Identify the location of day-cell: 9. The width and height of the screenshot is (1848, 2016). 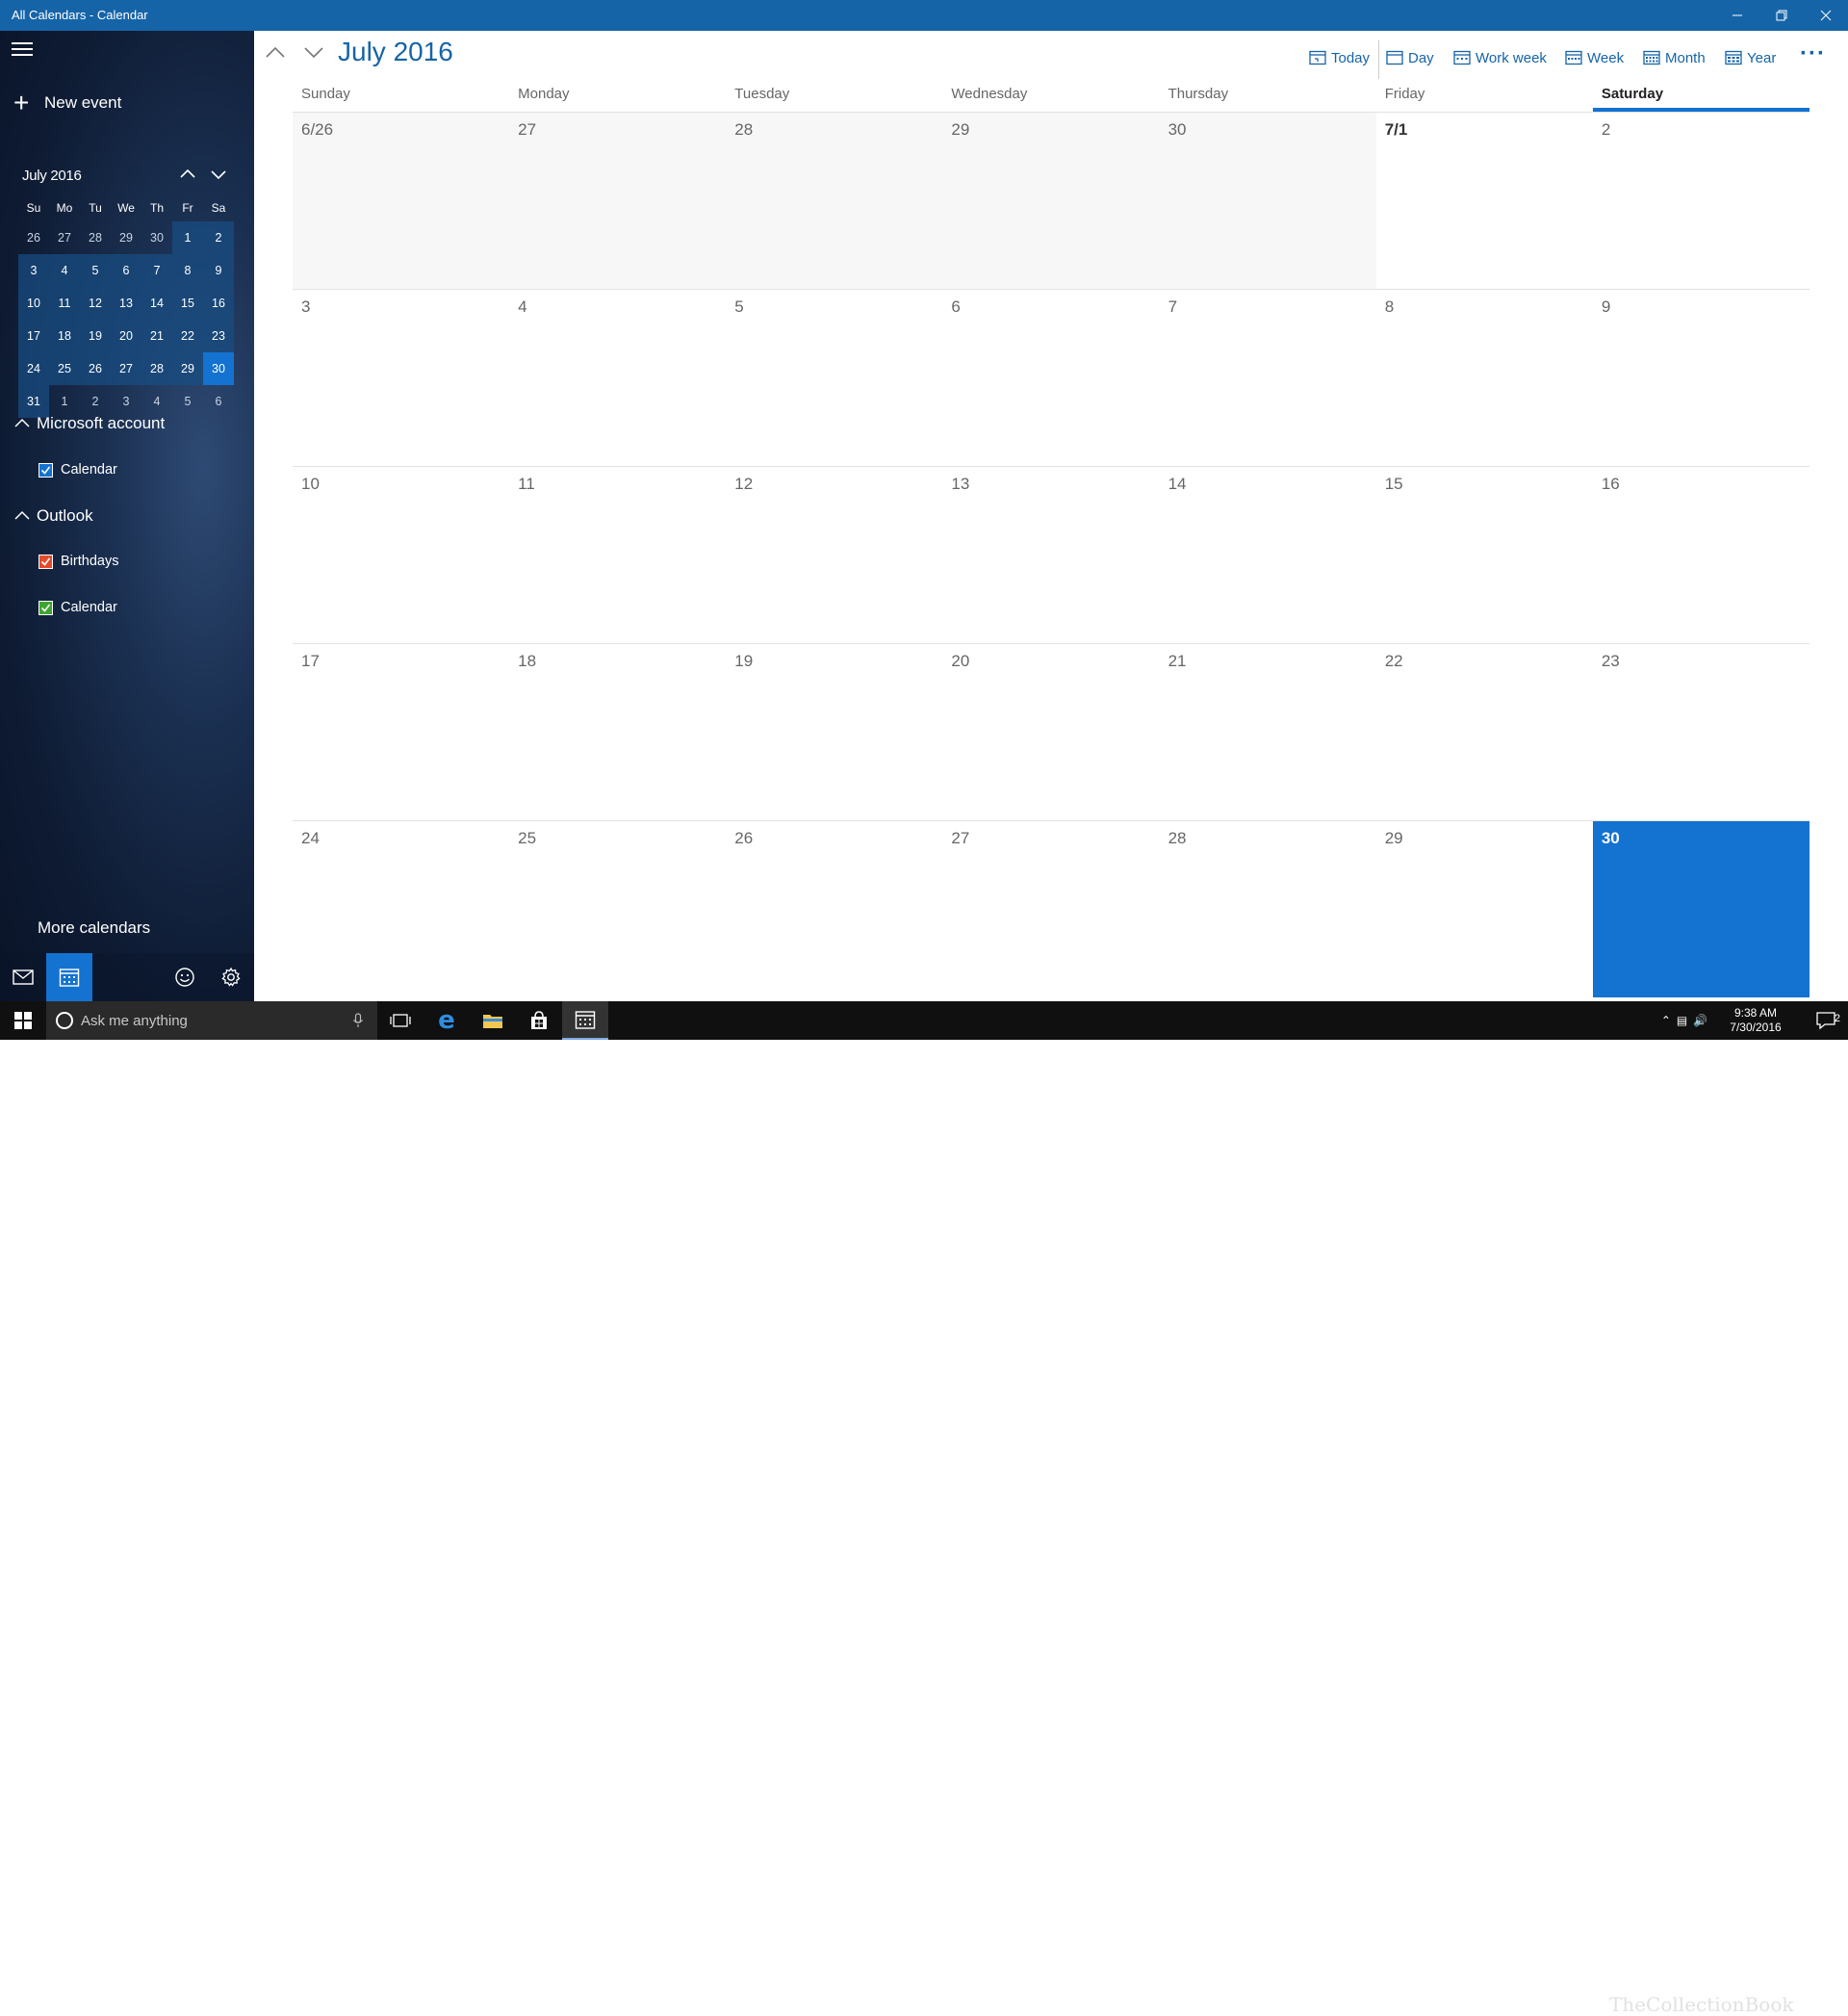
(1701, 378).